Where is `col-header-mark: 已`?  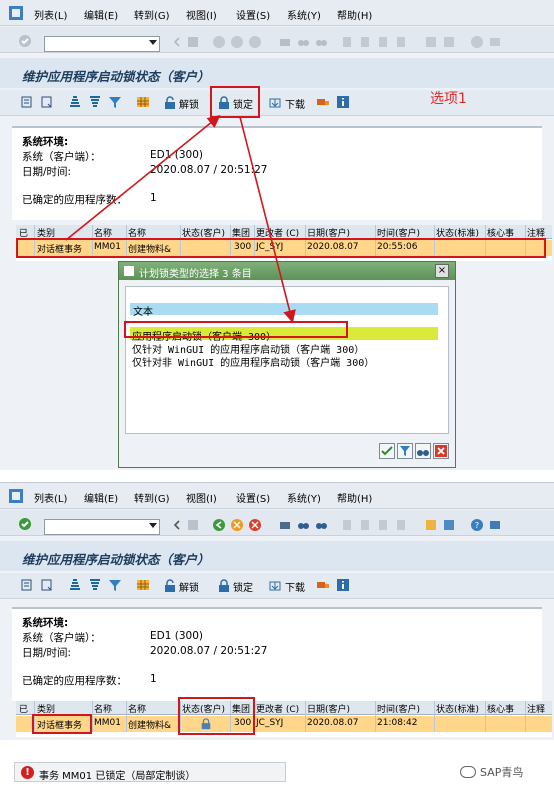
col-header-mark: 已 is located at coordinates (23, 708).